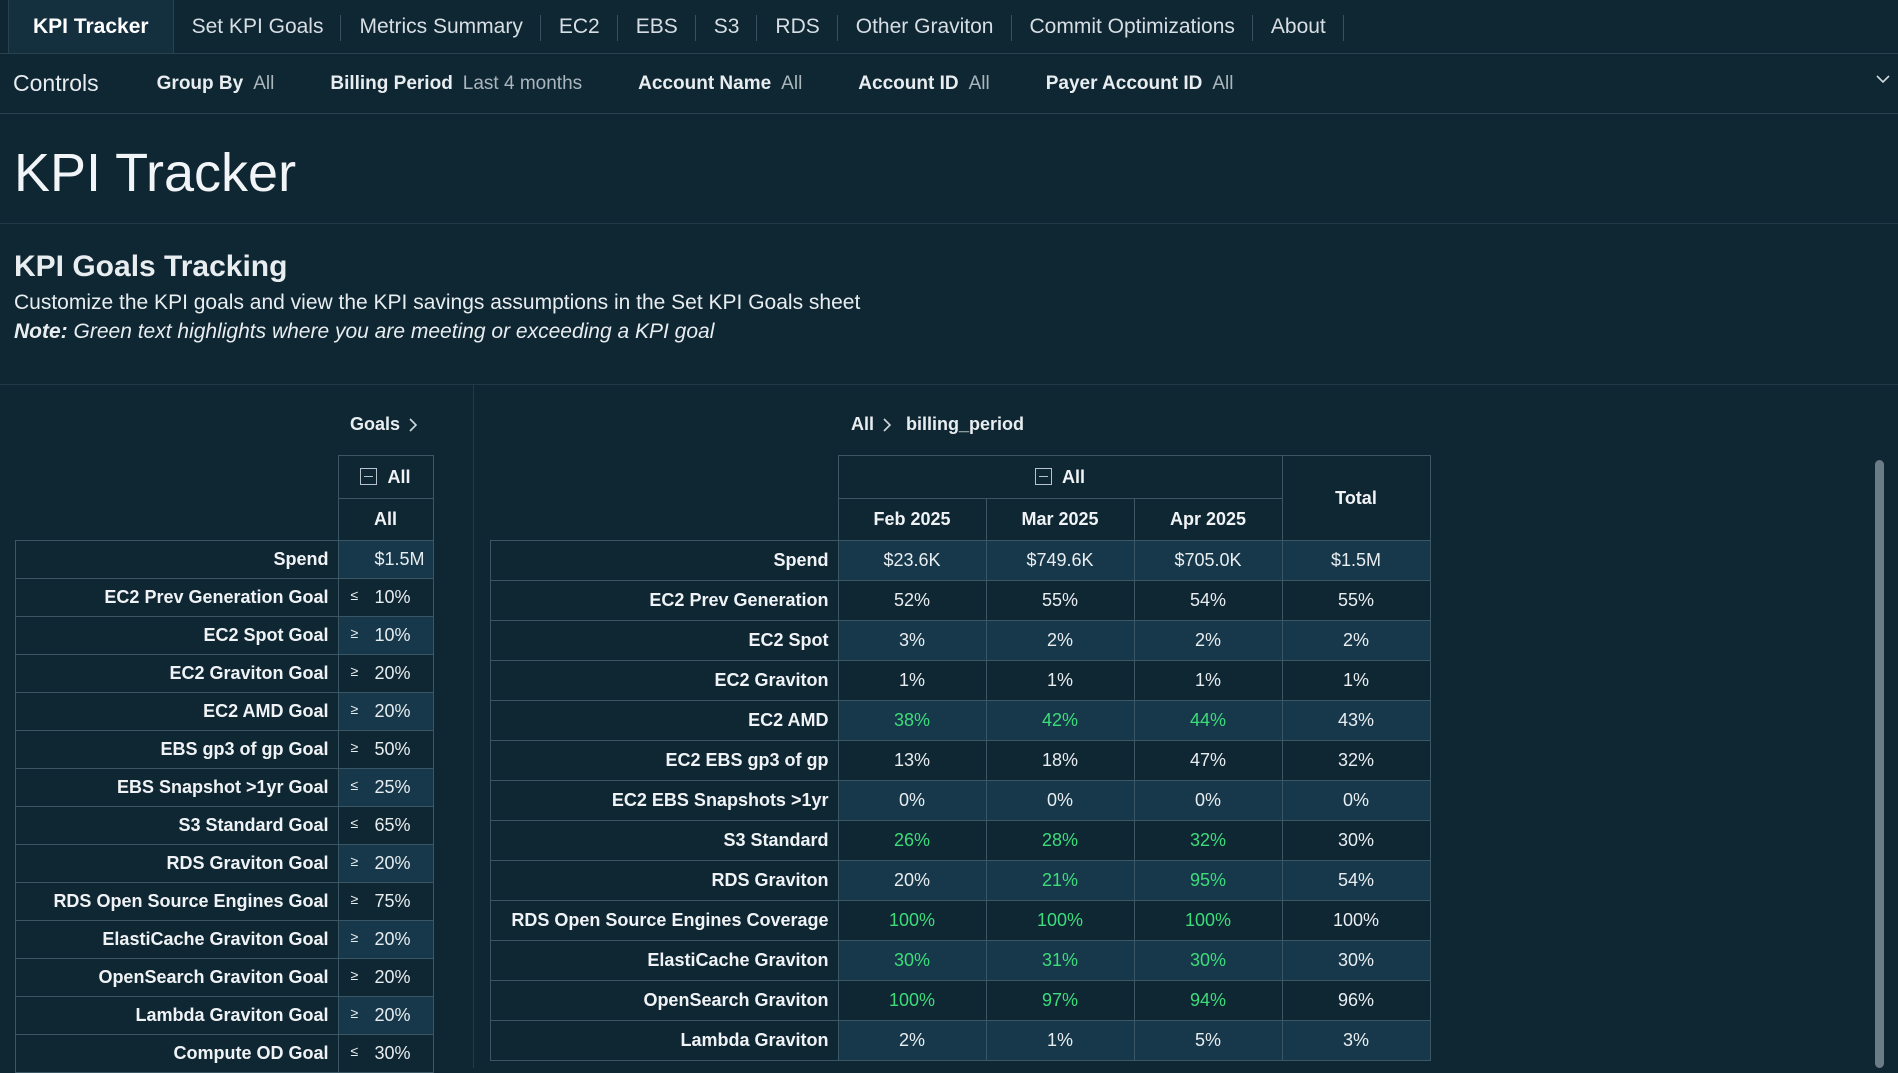  I want to click on metrics-breadcrumb: All billing_period, so click(937, 424).